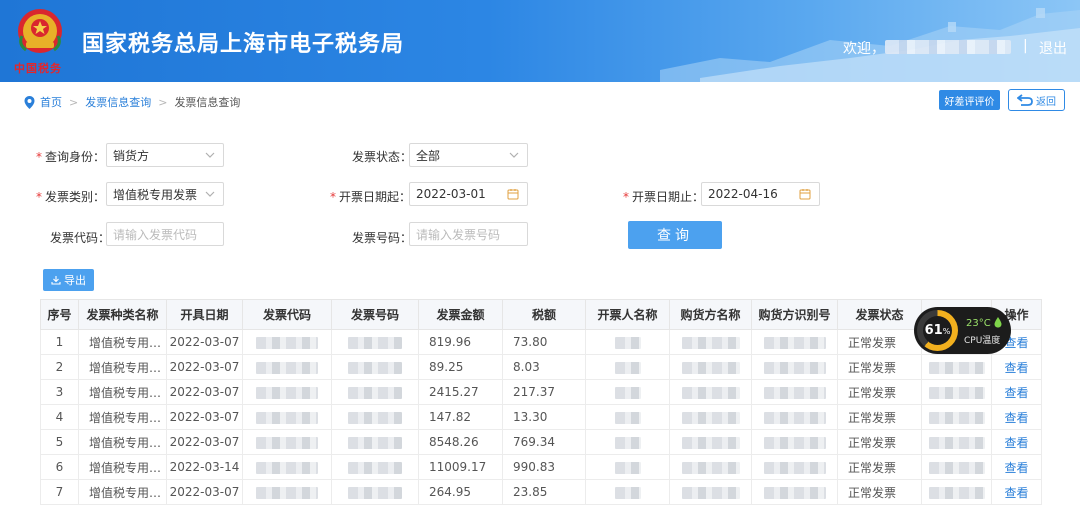 This screenshot has width=1080, height=509. I want to click on cell-tax: 990.83, so click(544, 467).